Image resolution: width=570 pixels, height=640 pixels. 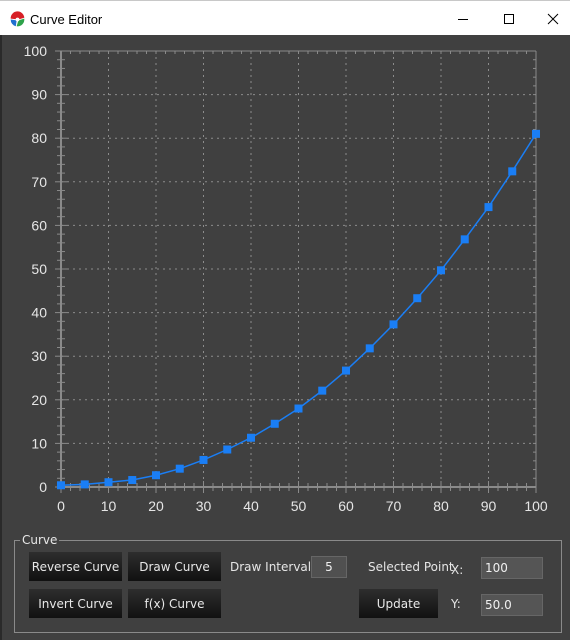 What do you see at coordinates (156, 506) in the screenshot?
I see `x-tick-label: 20` at bounding box center [156, 506].